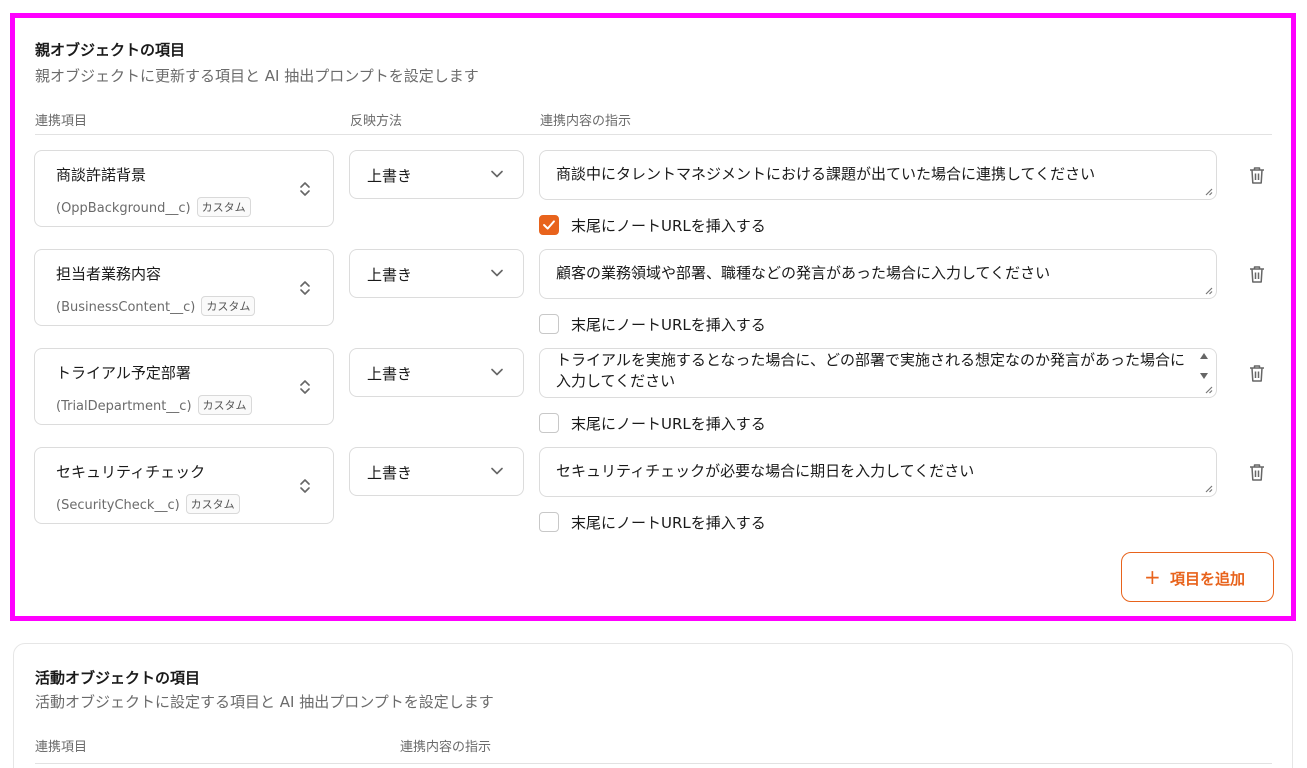 This screenshot has width=1307, height=768. Describe the element at coordinates (1152, 577) in the screenshot. I see `plus-icon: +` at that location.